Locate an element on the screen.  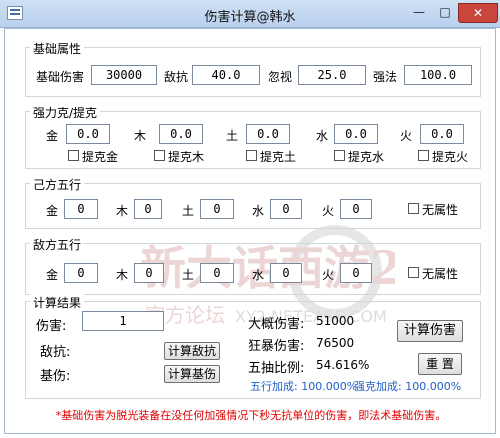
strong-earth-input: 0.0 is located at coordinates (268, 134).